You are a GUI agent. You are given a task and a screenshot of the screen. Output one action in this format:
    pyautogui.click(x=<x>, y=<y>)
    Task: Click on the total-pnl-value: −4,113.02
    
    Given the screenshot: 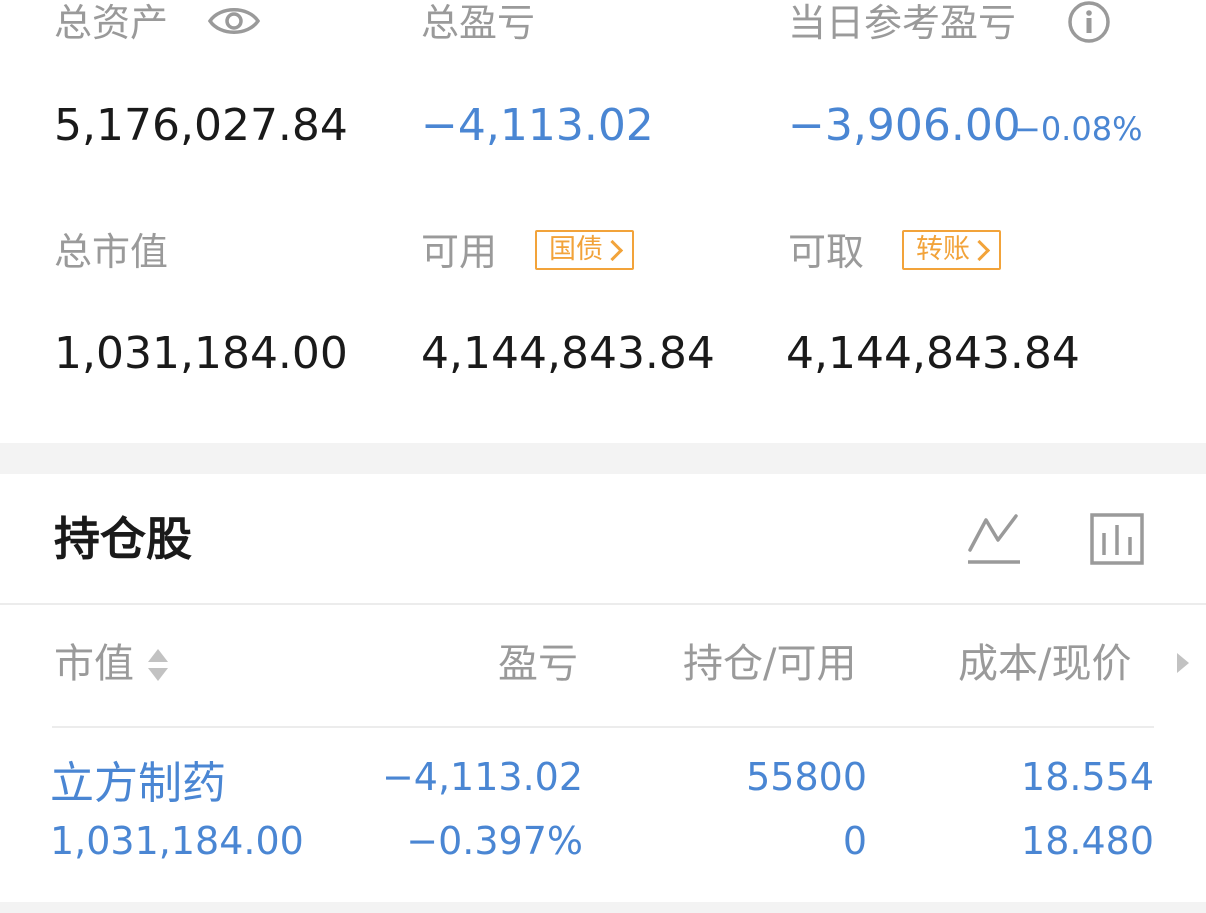 What is the action you would take?
    pyautogui.click(x=537, y=125)
    